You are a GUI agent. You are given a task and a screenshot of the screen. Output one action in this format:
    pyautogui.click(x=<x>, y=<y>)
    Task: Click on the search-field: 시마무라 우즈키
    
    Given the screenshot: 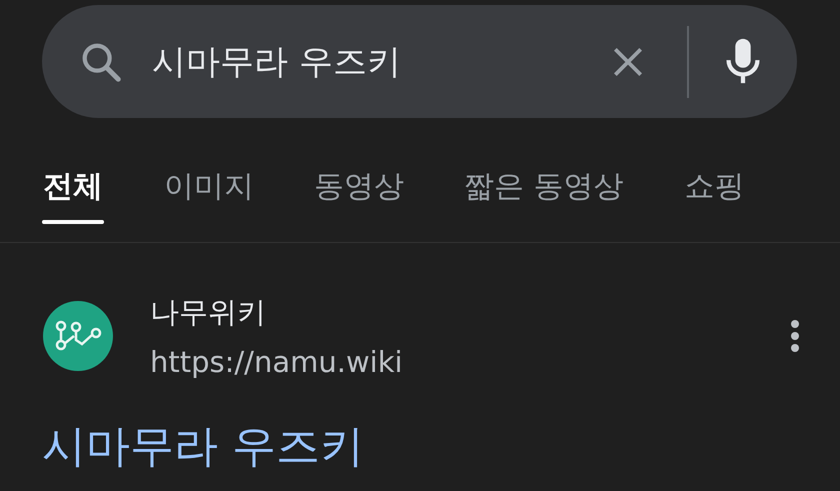 What is the action you would take?
    pyautogui.click(x=380, y=62)
    